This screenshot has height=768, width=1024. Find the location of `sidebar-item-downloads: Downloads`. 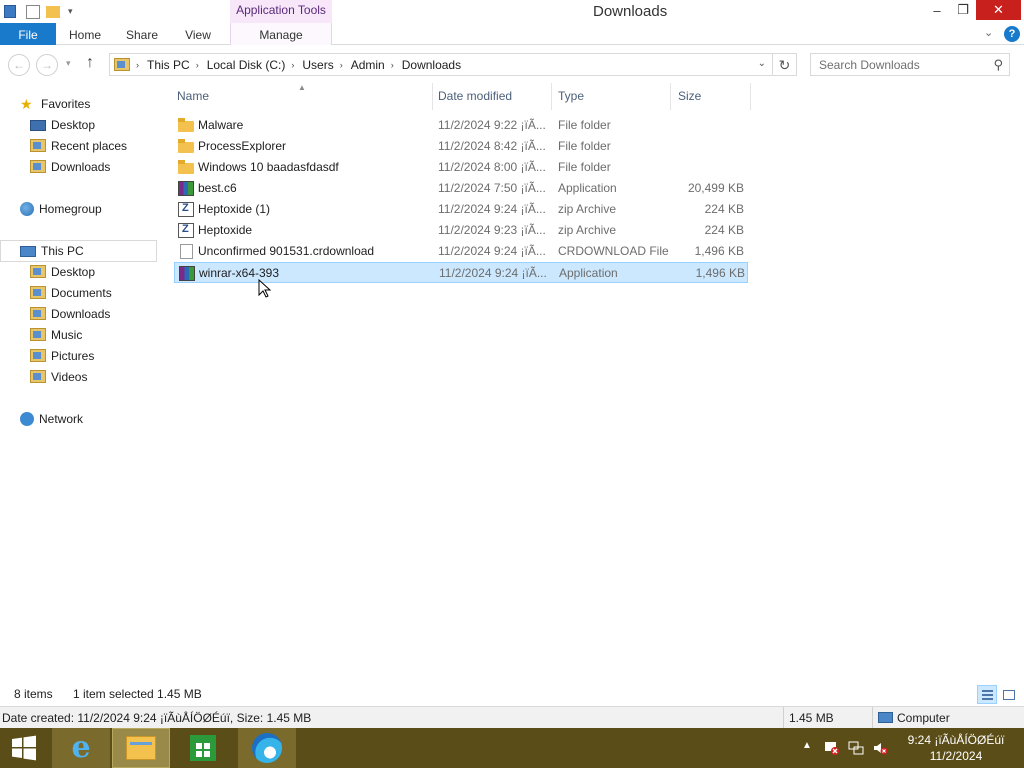

sidebar-item-downloads: Downloads is located at coordinates (70, 166).